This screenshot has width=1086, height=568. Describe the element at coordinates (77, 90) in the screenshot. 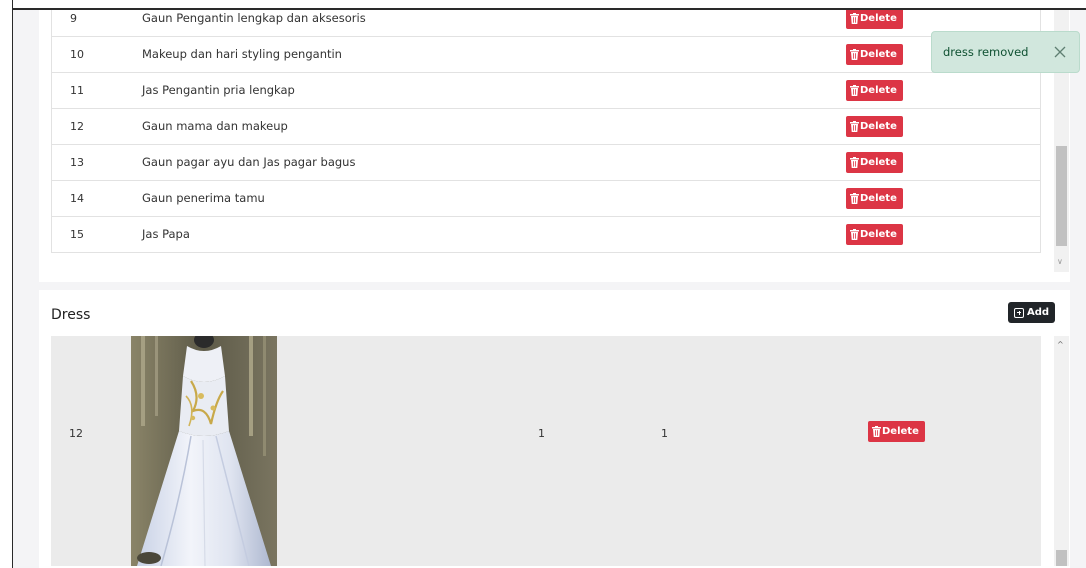

I see `row-number: 11` at that location.